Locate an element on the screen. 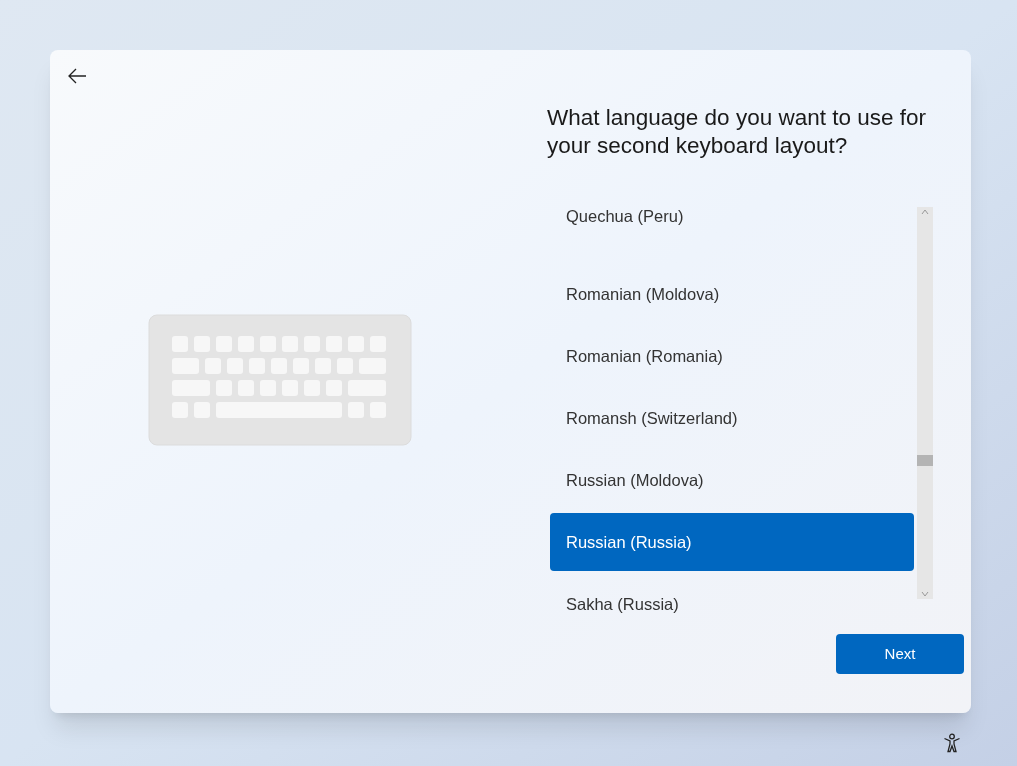  language-option: Sakha (Russia) is located at coordinates (732, 604).